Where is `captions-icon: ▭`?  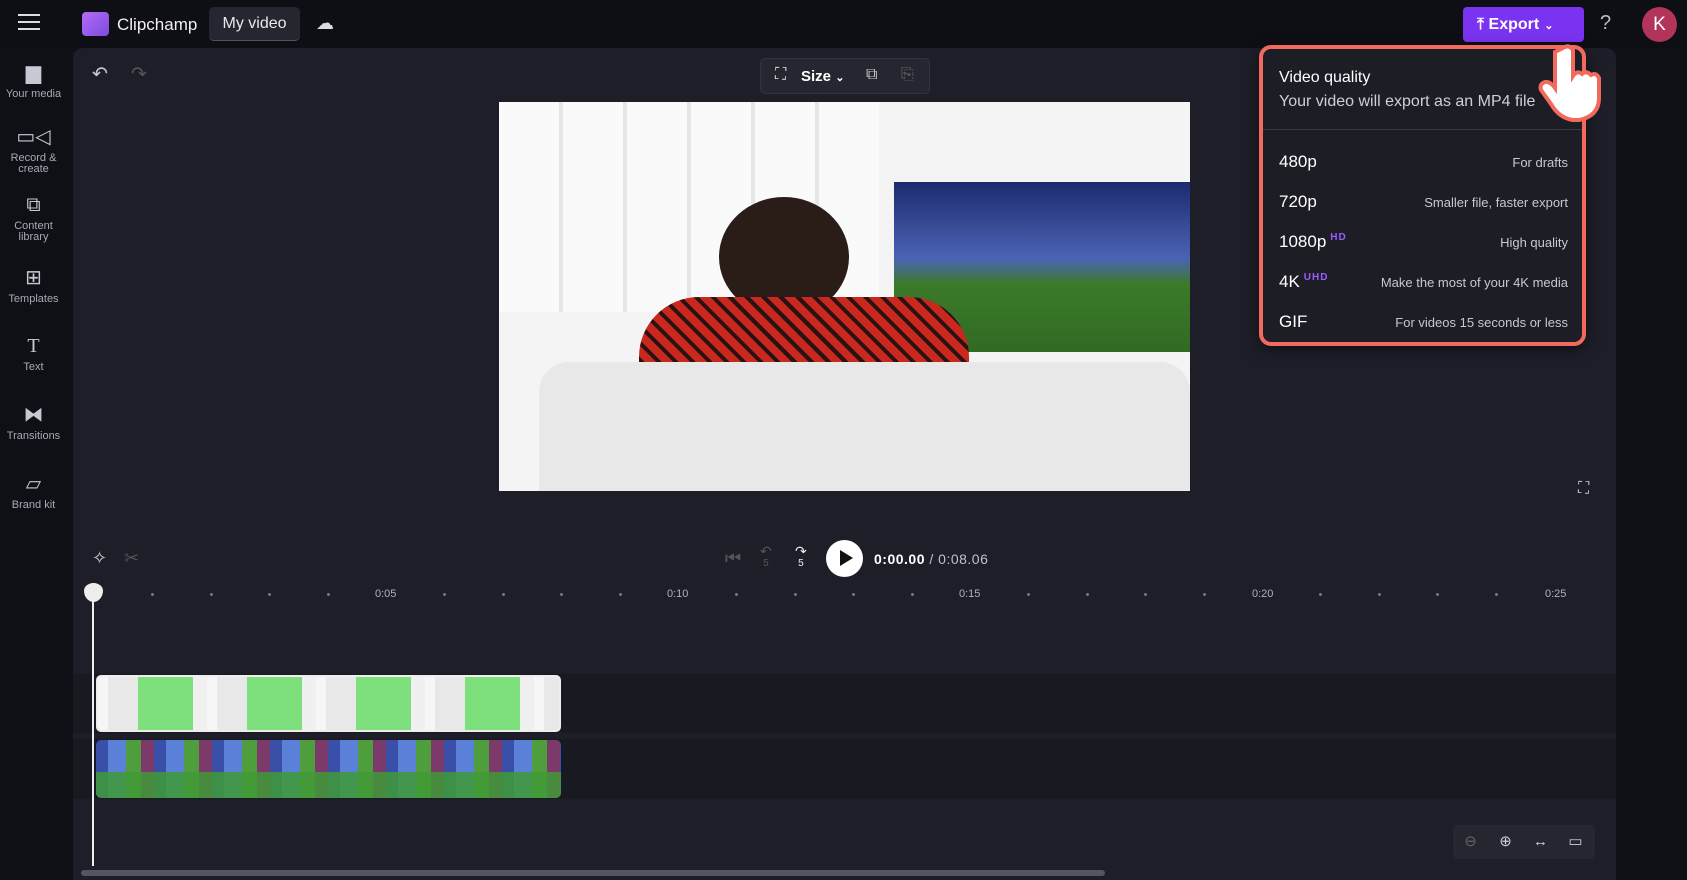
captions-icon: ▭ is located at coordinates (1575, 842).